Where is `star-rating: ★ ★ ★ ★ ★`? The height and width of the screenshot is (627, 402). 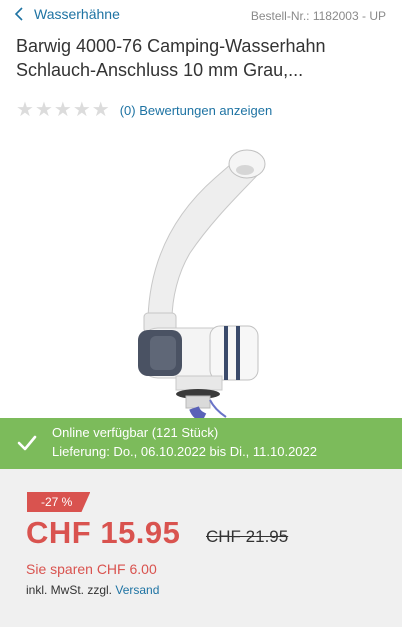
star-rating: ★ ★ ★ ★ ★ is located at coordinates (63, 110).